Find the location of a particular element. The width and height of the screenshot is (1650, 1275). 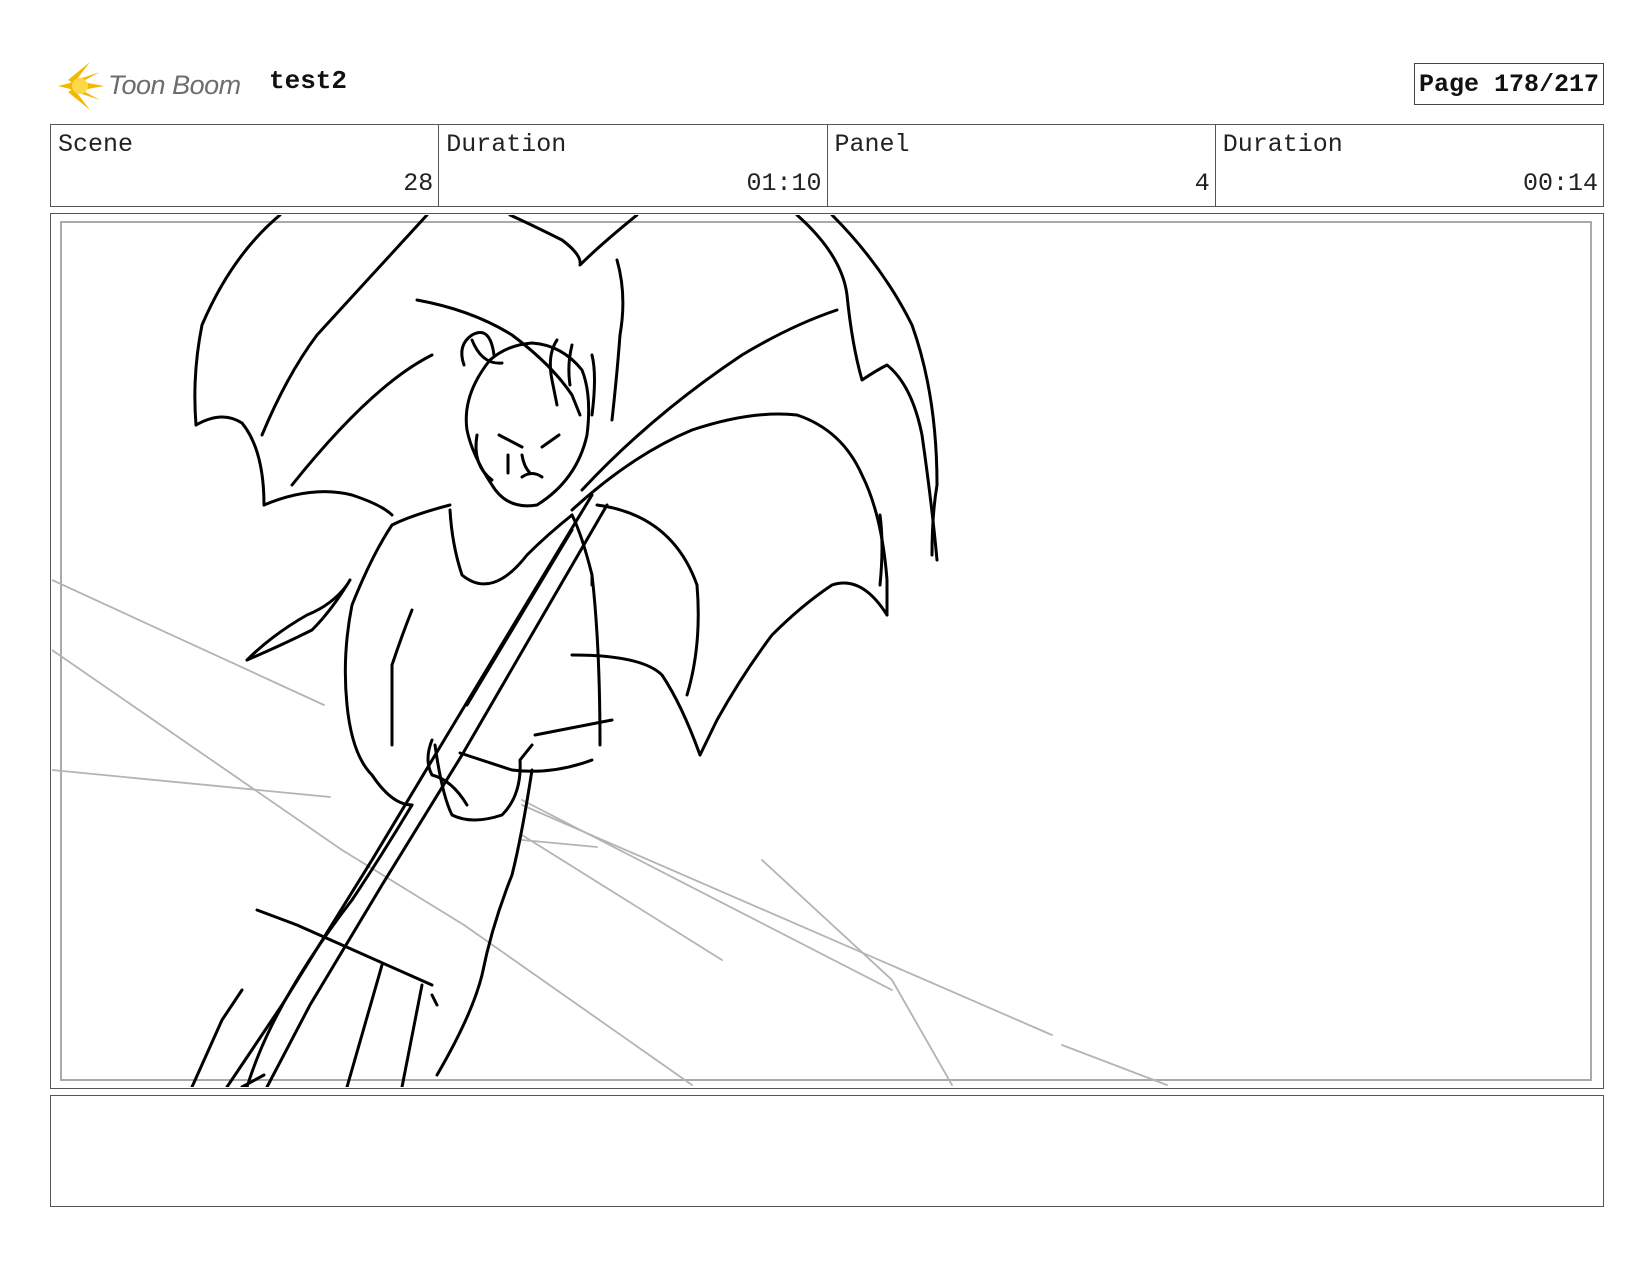

scene-label: Scene is located at coordinates (96, 144).